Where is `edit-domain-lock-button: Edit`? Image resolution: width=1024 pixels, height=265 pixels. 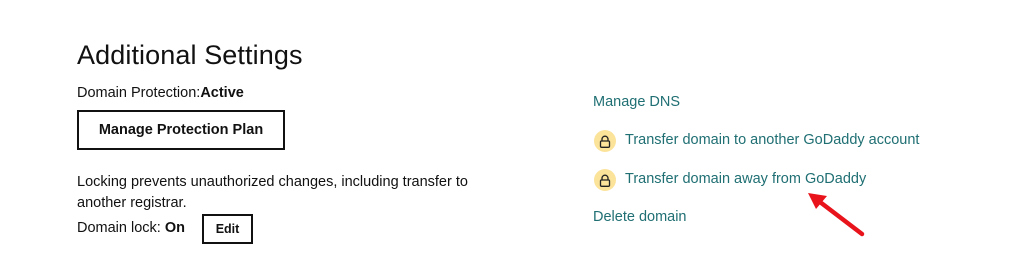
edit-domain-lock-button: Edit is located at coordinates (227, 229).